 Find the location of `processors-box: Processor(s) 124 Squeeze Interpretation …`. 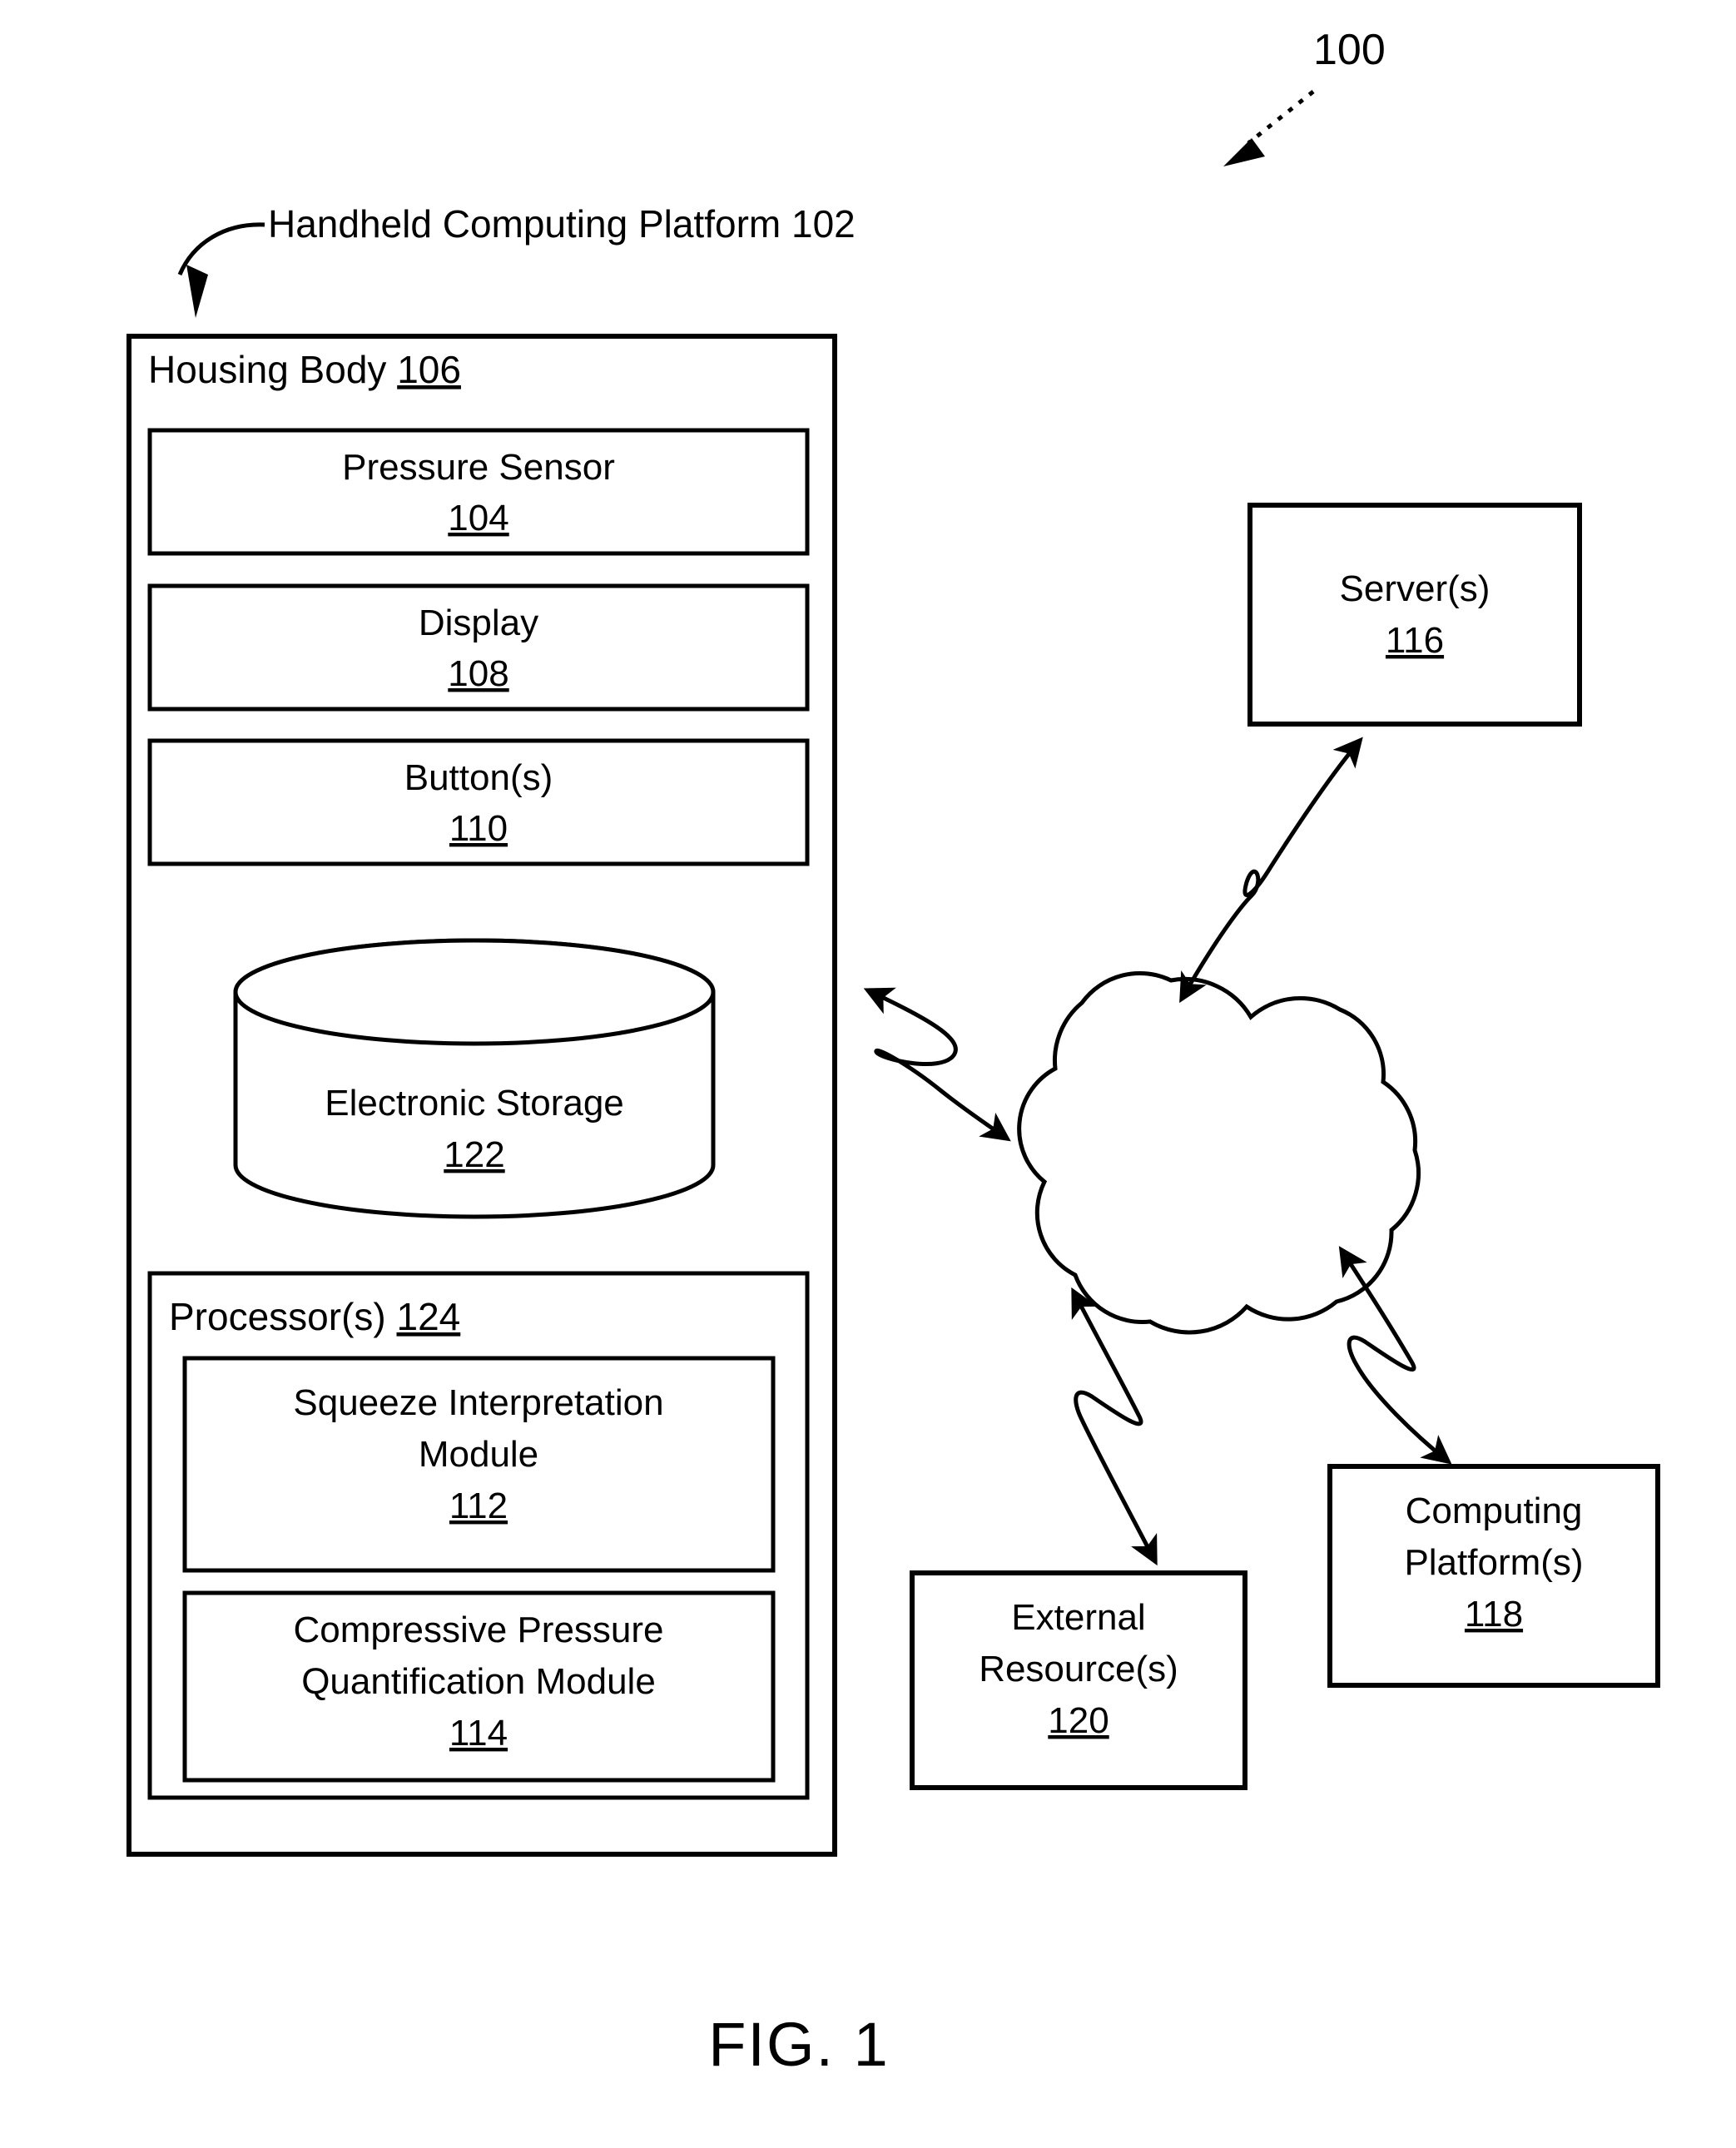

processors-box: Processor(s) 124 Squeeze Interpretation … is located at coordinates (479, 1535).